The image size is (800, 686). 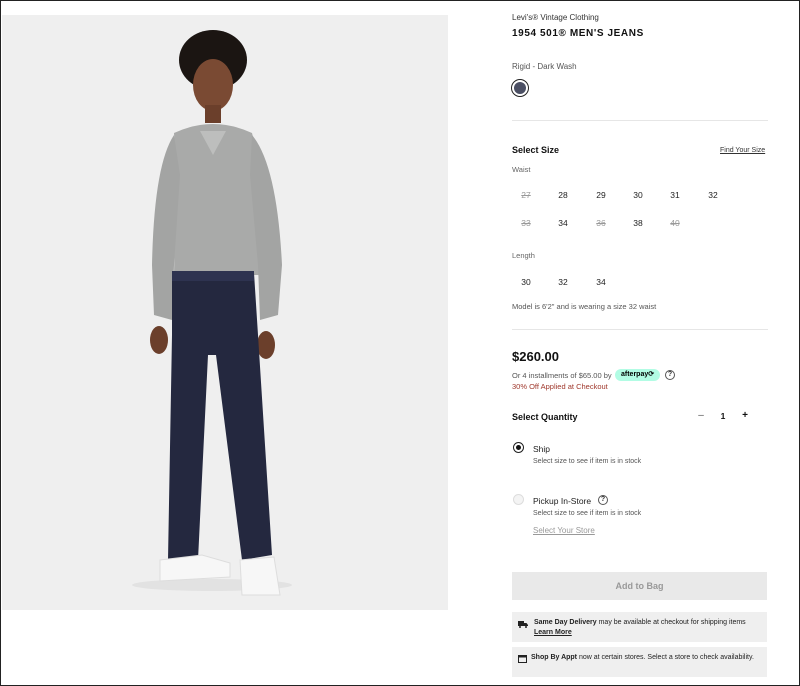 I want to click on length-option-32: 32, so click(x=563, y=282).